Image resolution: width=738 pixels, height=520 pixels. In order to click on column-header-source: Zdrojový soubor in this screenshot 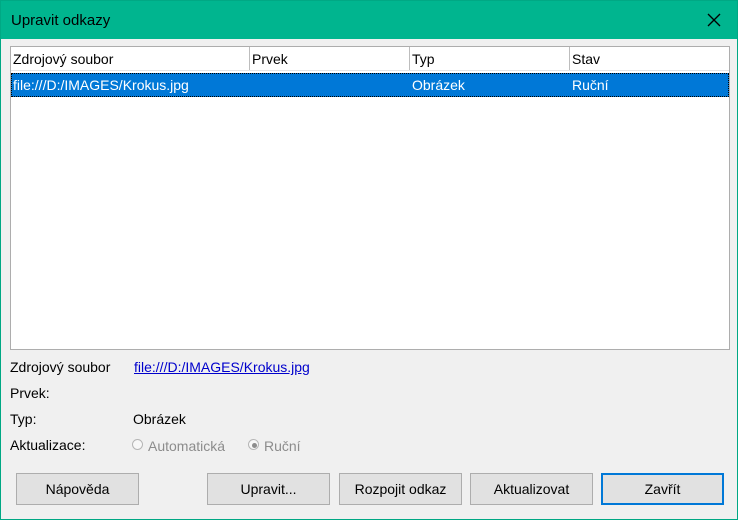, I will do `click(130, 58)`.